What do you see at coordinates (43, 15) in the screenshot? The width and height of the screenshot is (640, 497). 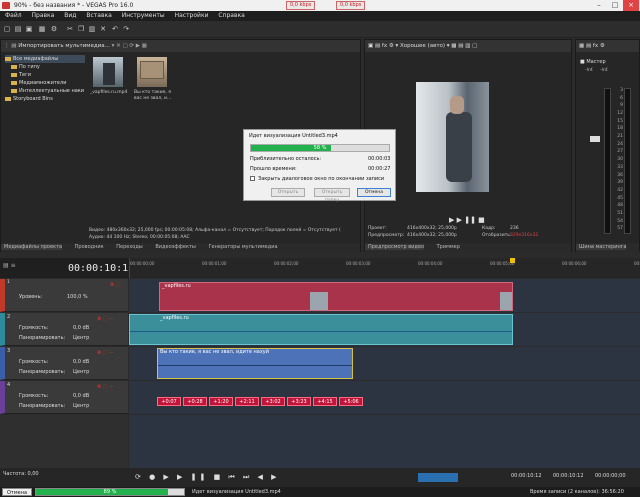 I see `menu-edit: Правка` at bounding box center [43, 15].